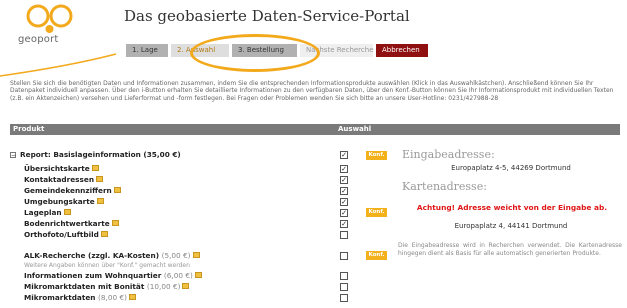 The height and width of the screenshot is (308, 627). What do you see at coordinates (444, 186) in the screenshot?
I see `map-address-heading: Kartenadresse:` at bounding box center [444, 186].